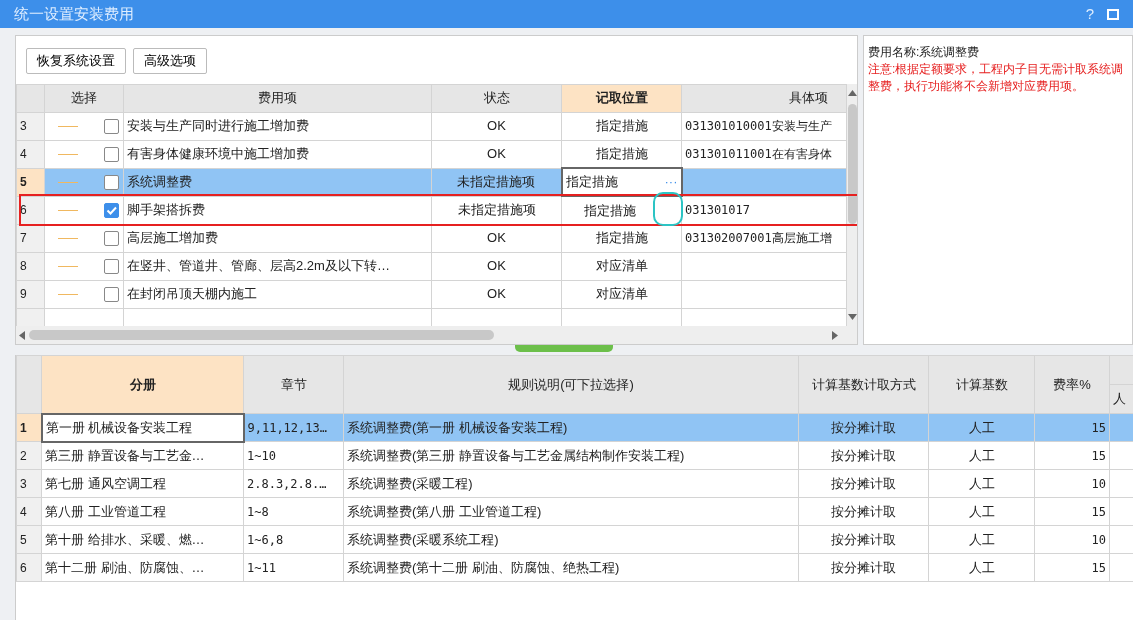  I want to click on column-header: 计算基数计取方式, so click(863, 384).